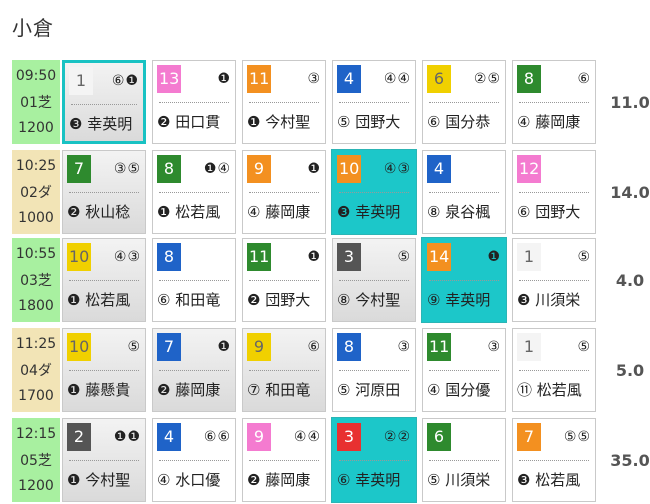 The height and width of the screenshot is (504, 650). Describe the element at coordinates (99, 390) in the screenshot. I see `jockey-name: ❶ 藤懸貴` at that location.